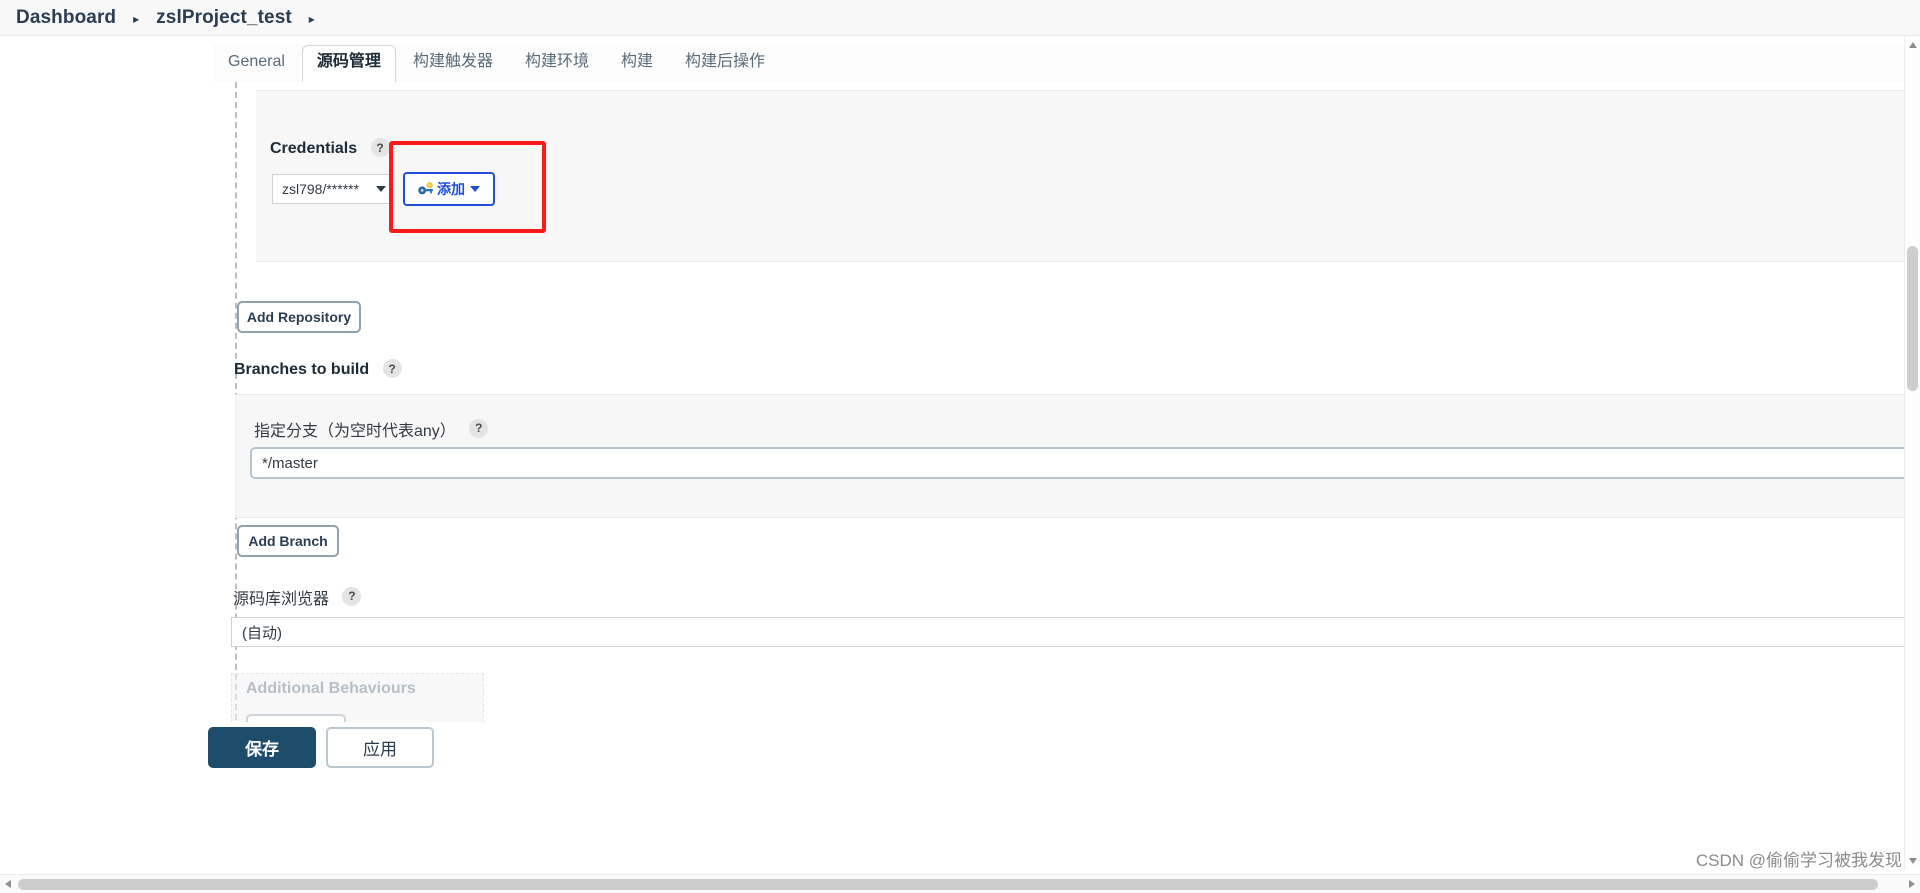 This screenshot has width=1920, height=893. I want to click on save-button: 保存, so click(262, 747).